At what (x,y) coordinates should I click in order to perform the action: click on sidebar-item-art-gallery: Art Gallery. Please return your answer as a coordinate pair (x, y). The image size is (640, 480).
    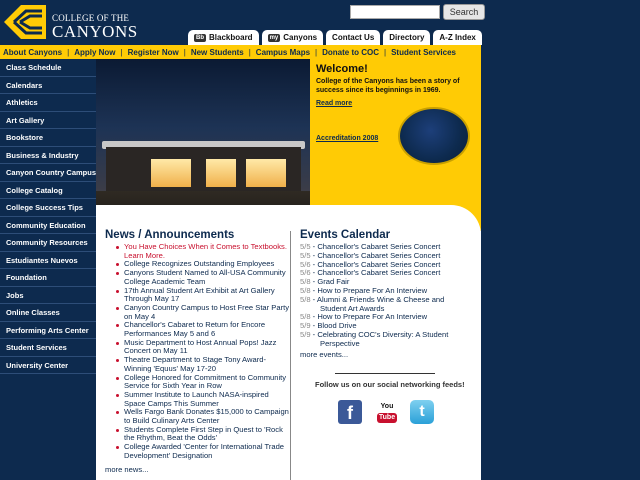
    Looking at the image, I should click on (48, 120).